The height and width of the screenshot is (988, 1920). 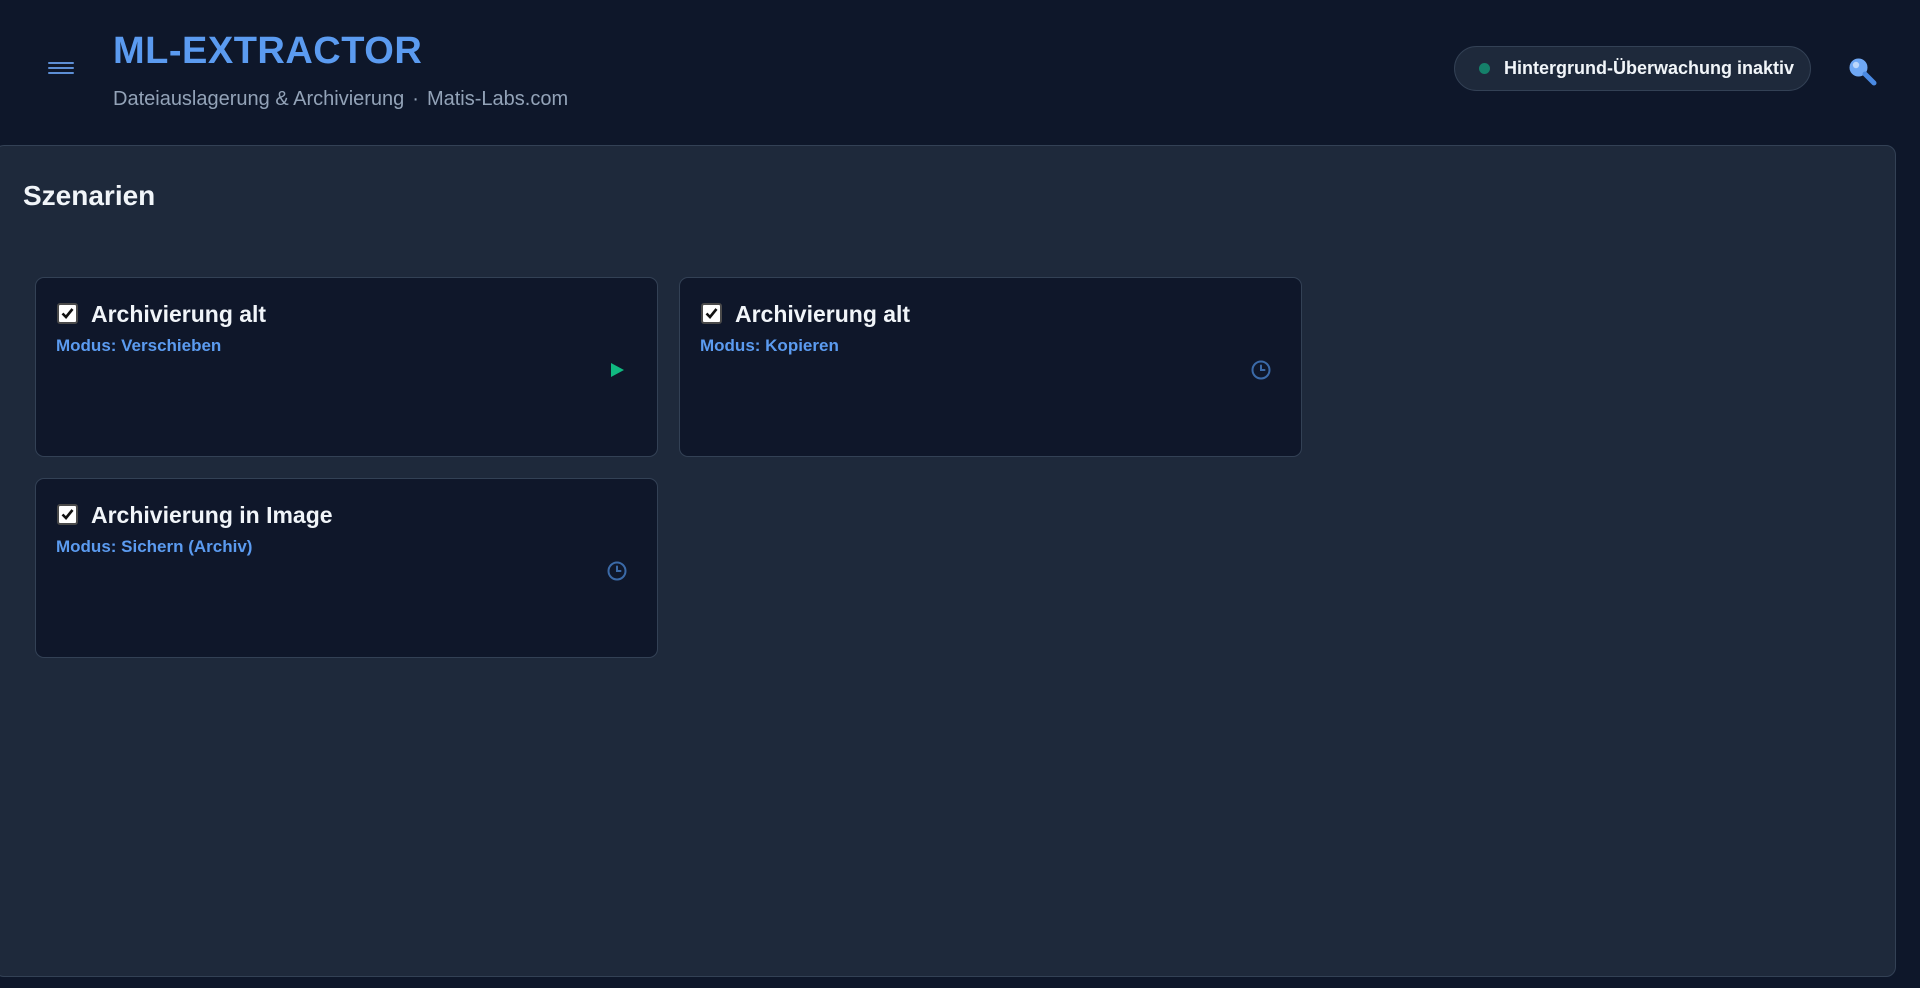 I want to click on subtitle-website: Matis-Labs.com, so click(x=497, y=99).